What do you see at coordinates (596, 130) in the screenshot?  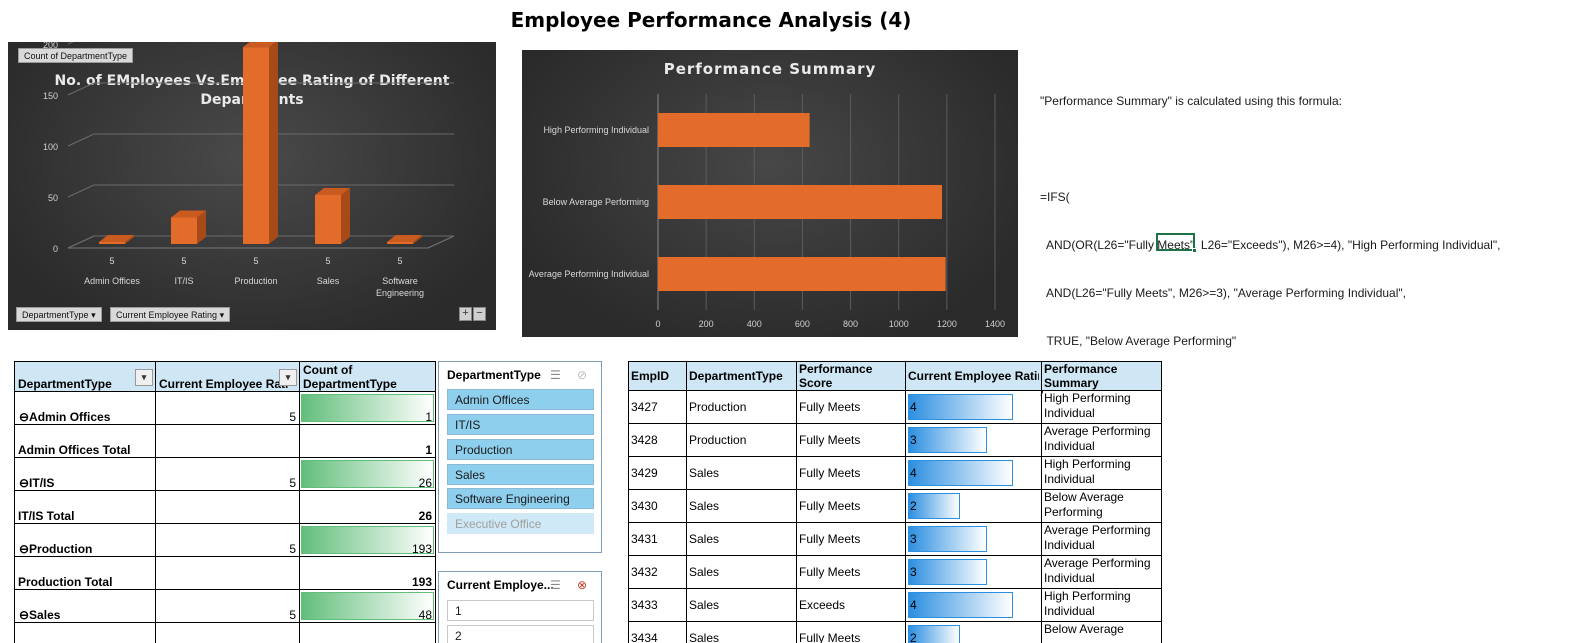 I see `chart2-y-tick: High Performing Individual` at bounding box center [596, 130].